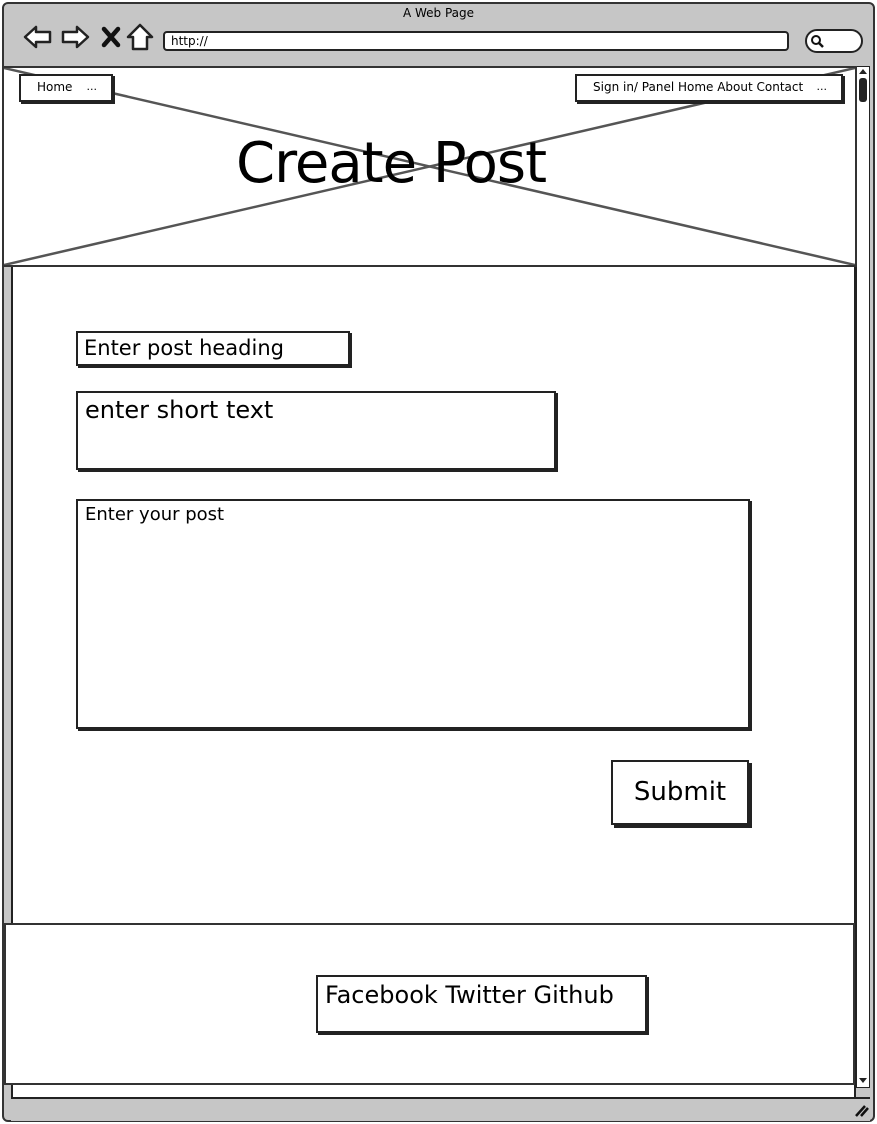 Image resolution: width=877 pixels, height=1124 pixels. Describe the element at coordinates (75, 37) in the screenshot. I see `forward-icon` at that location.